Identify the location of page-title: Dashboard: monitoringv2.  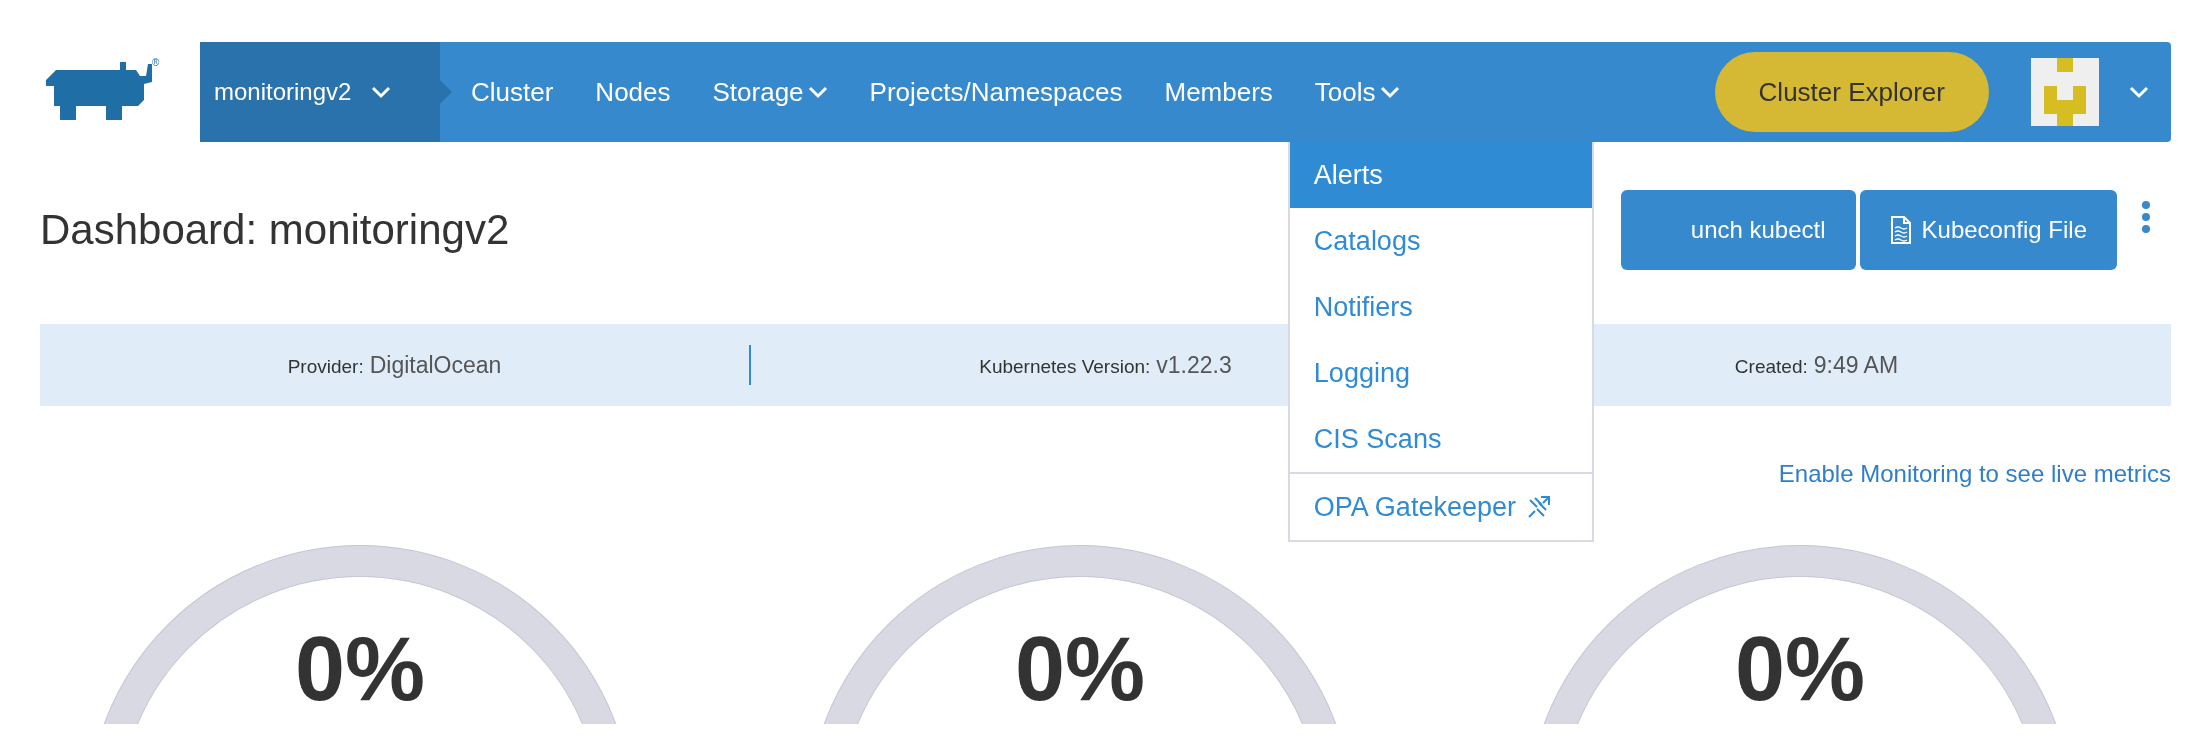
(275, 230).